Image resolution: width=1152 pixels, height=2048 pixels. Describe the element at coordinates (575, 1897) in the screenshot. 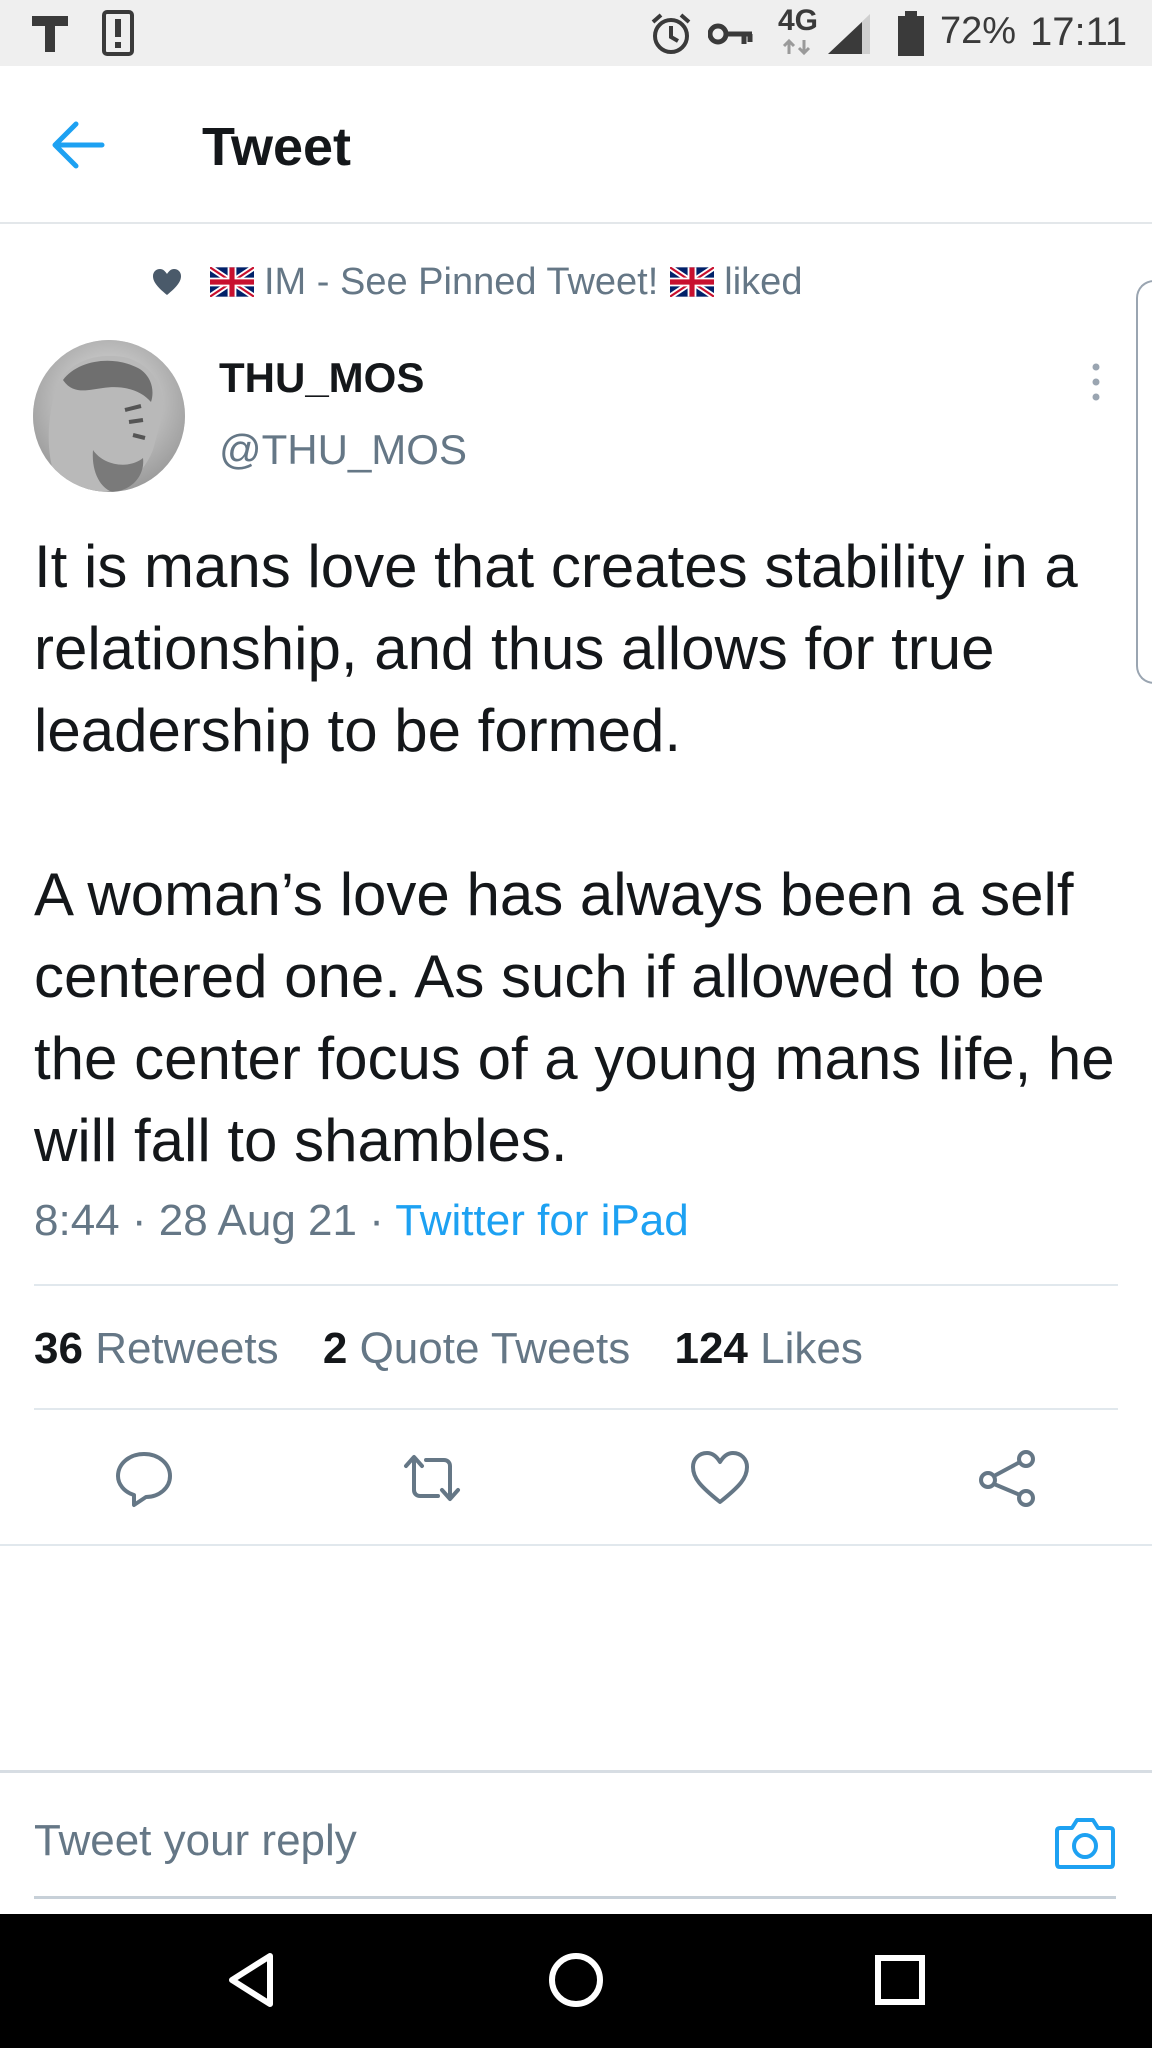

I see `reply-input-underline` at that location.